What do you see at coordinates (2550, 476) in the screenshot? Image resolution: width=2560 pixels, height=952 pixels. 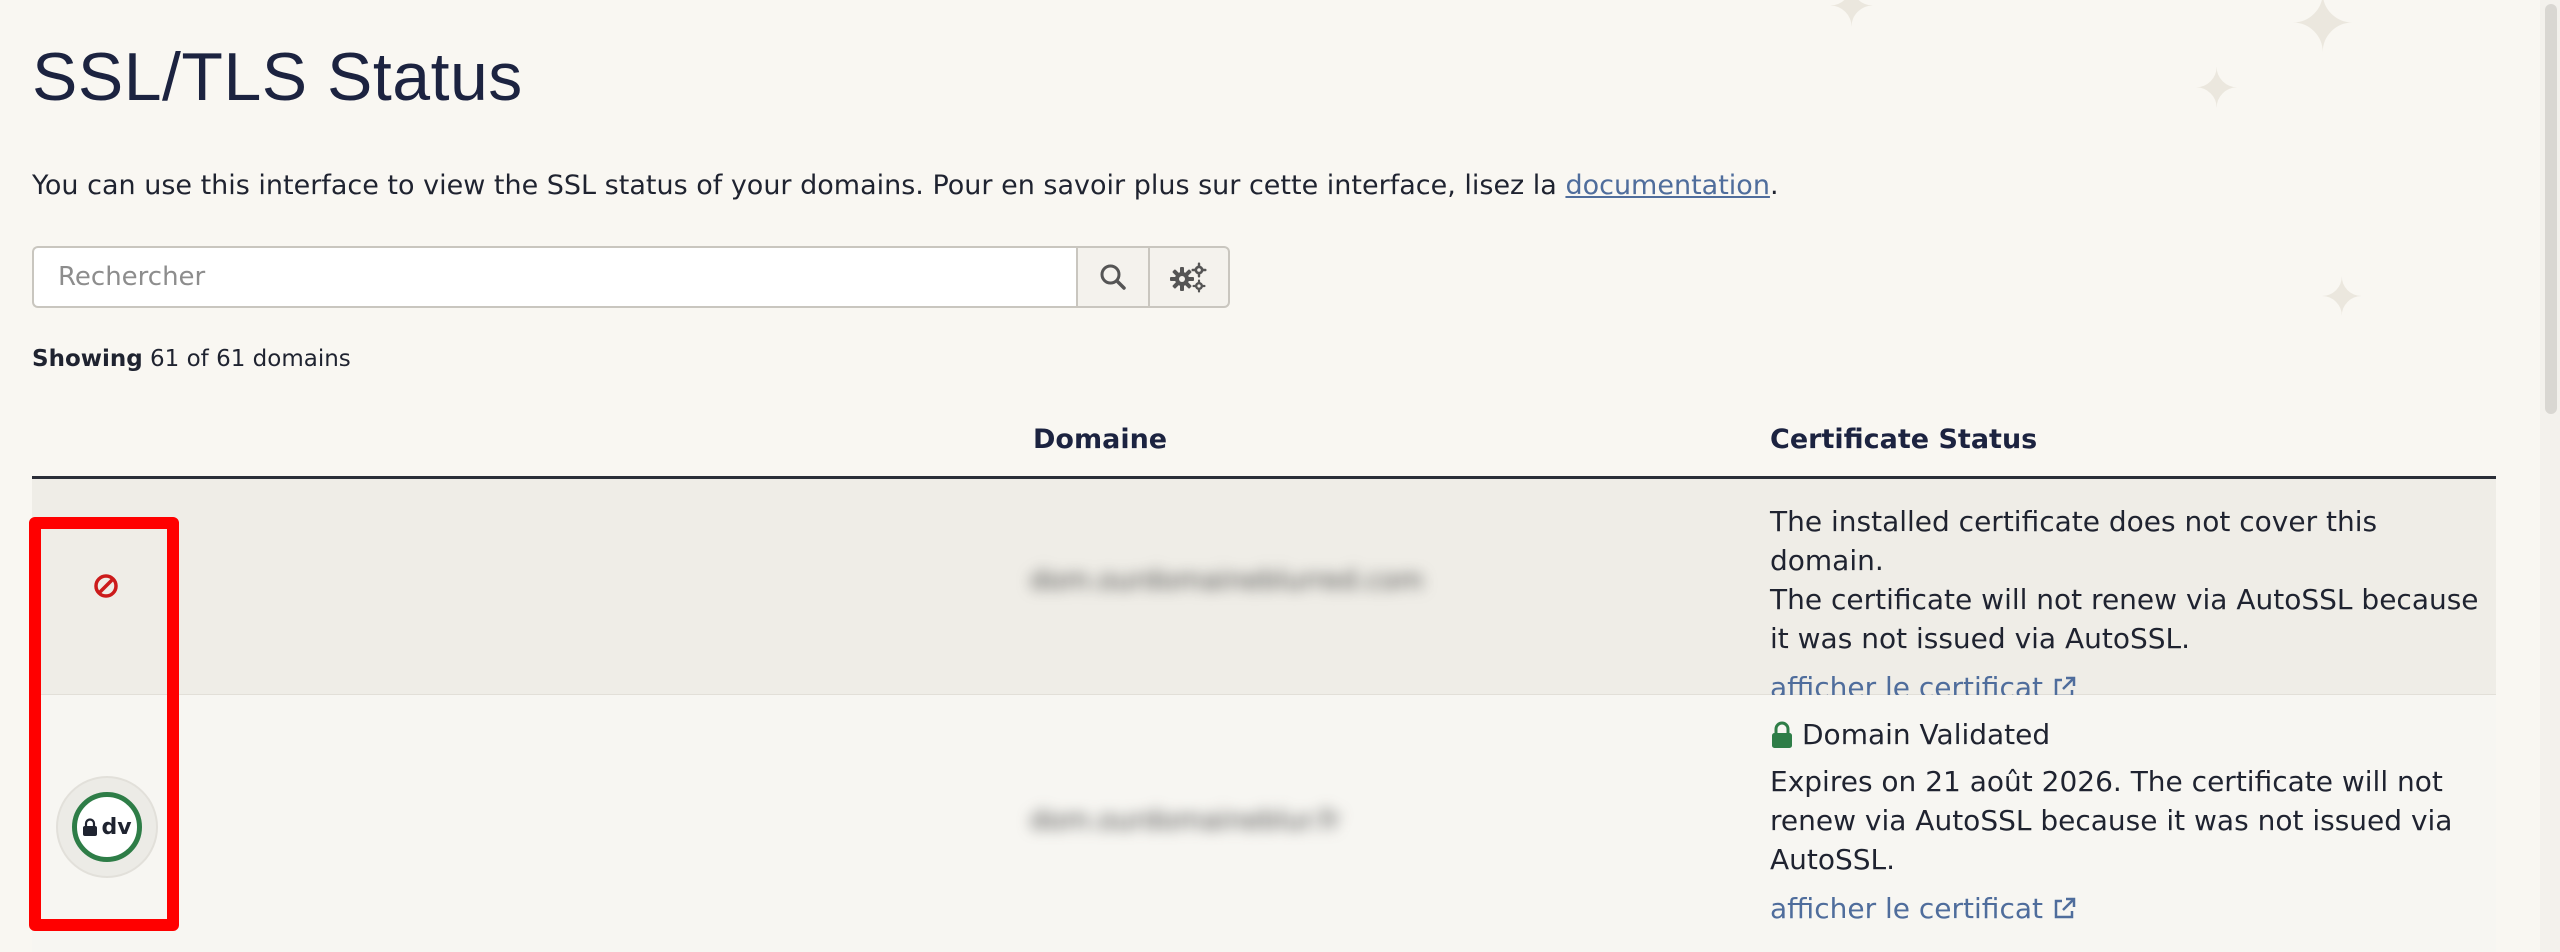 I see `vertical-scrollbar` at bounding box center [2550, 476].